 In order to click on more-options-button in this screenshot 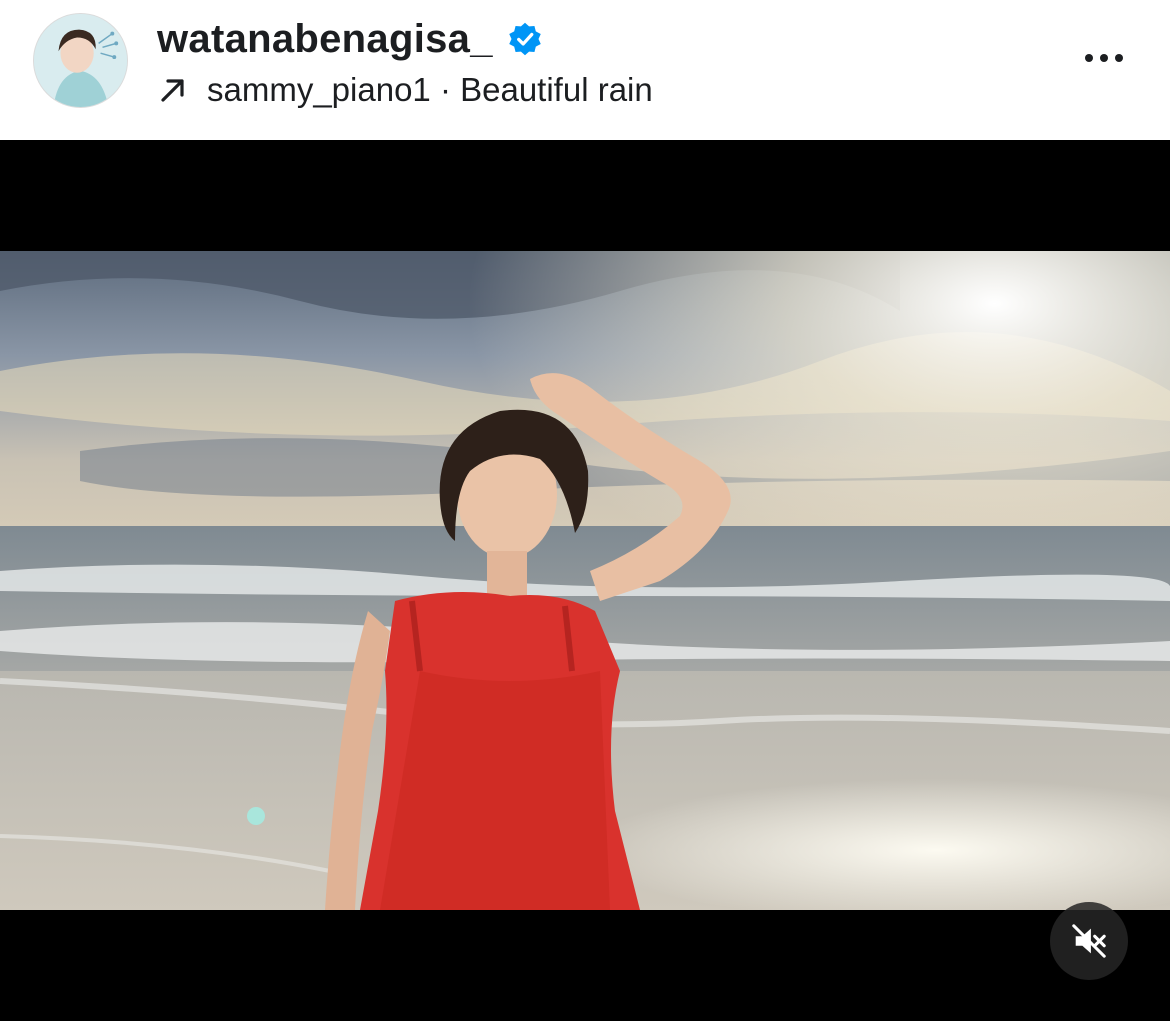, I will do `click(1104, 58)`.